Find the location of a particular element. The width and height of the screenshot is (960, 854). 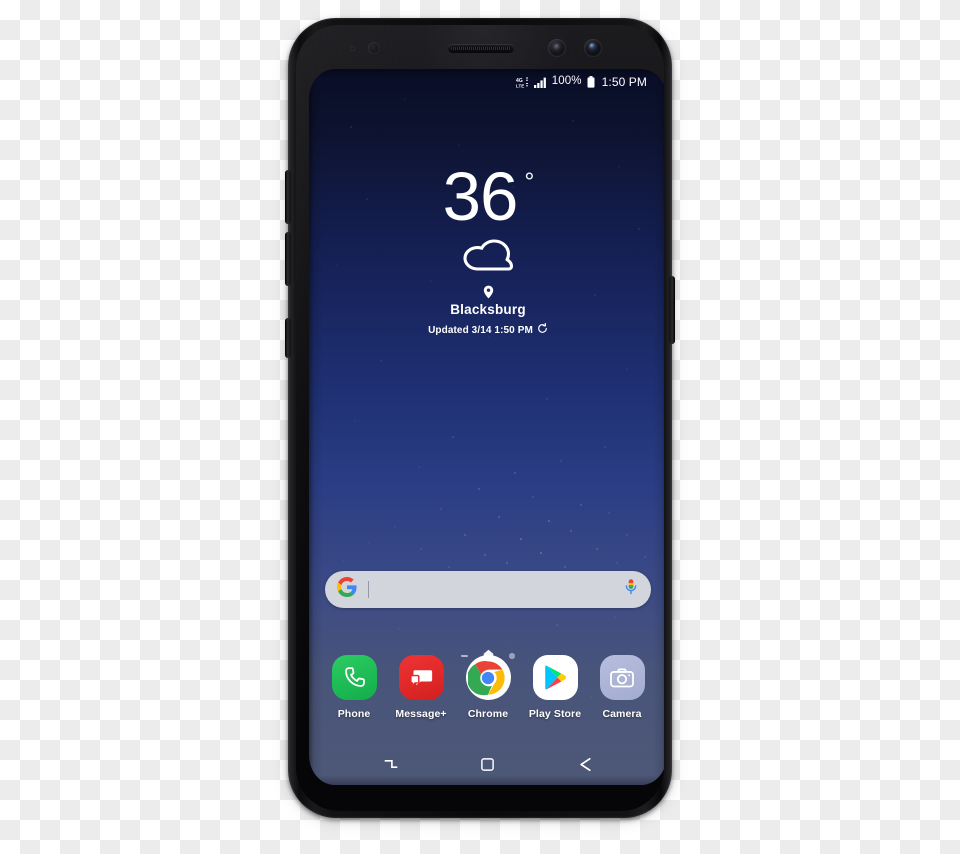

degree-symbol: ° is located at coordinates (529, 182).